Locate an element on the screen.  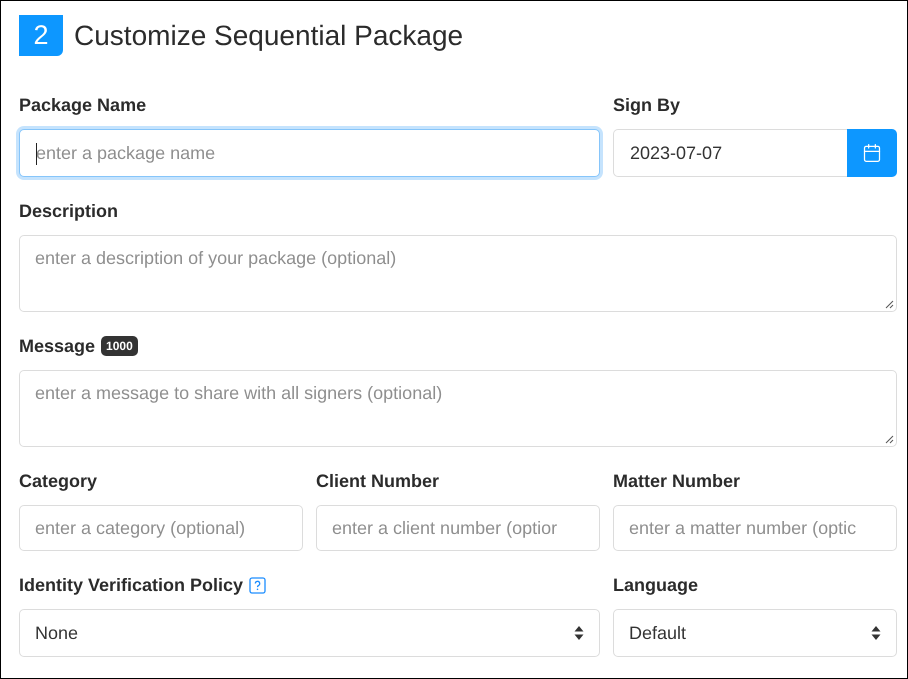
field-label: Description is located at coordinates (68, 211).